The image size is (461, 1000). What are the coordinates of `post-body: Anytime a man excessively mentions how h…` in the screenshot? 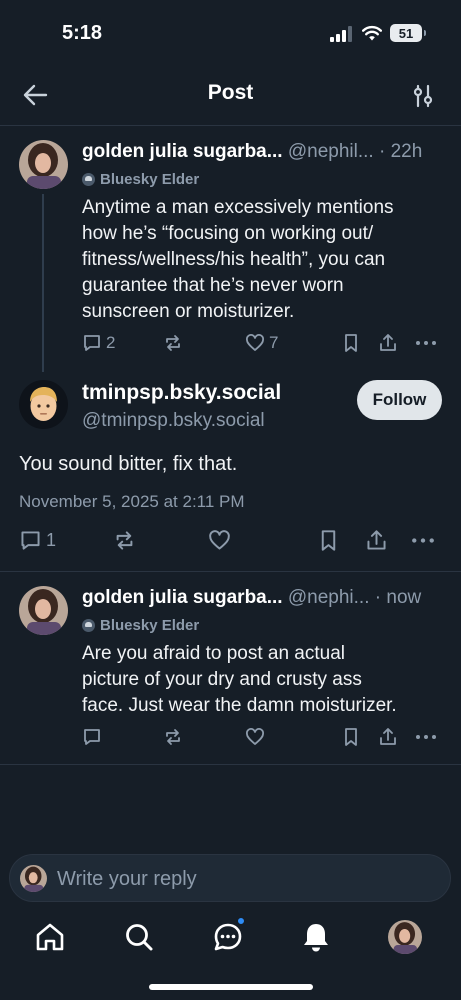 It's located at (238, 260).